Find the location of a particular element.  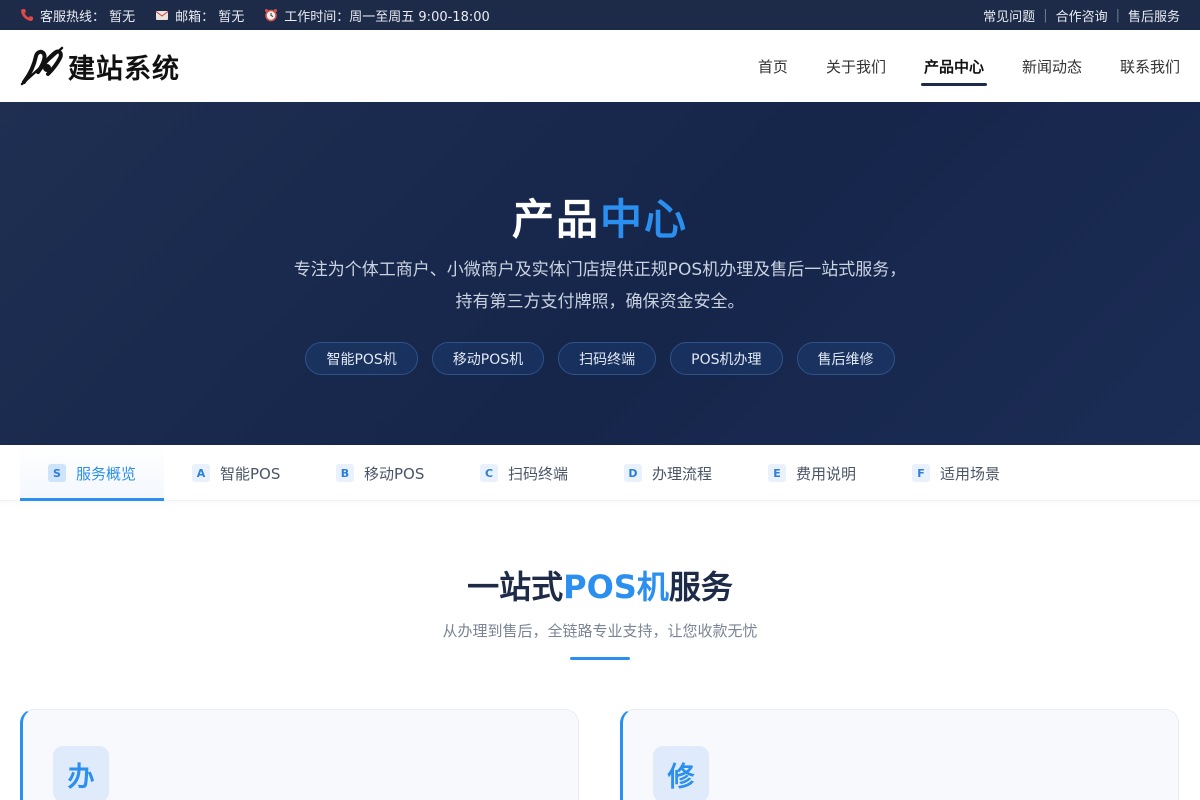

section-title: 一站式POS机服务 is located at coordinates (600, 585).